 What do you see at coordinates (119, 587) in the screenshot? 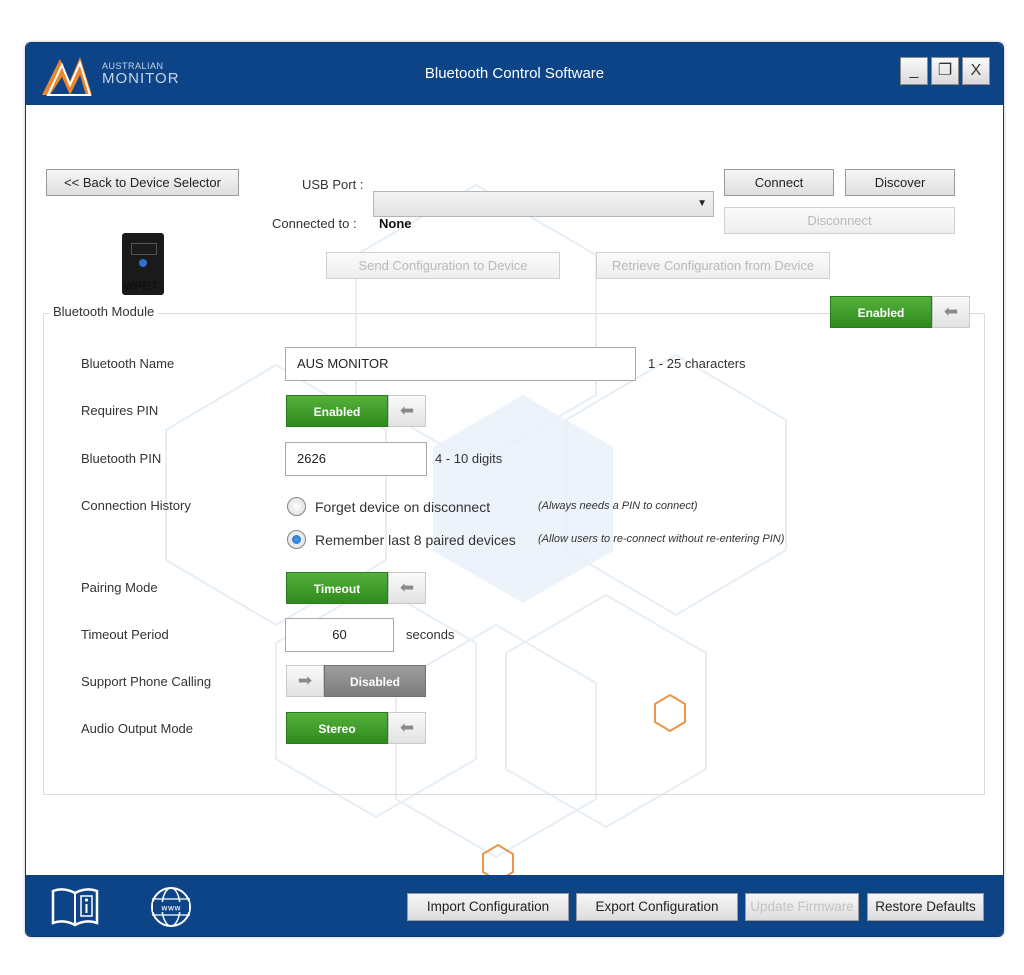
I see `pairing-mode-label: Pairing Mode` at bounding box center [119, 587].